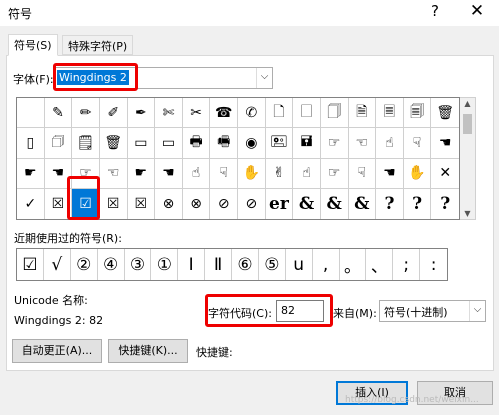 Image resolution: width=499 pixels, height=415 pixels. What do you see at coordinates (196, 113) in the screenshot?
I see `symbol-cell: ✂` at bounding box center [196, 113].